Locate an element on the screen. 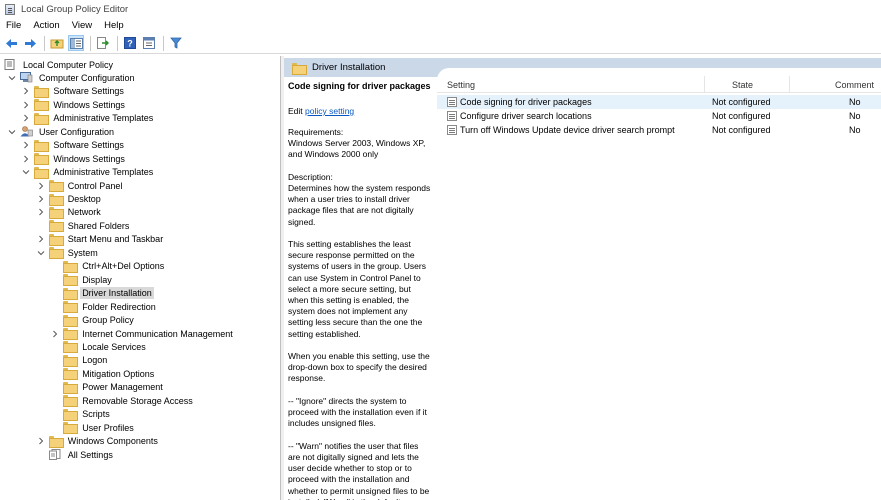 Image resolution: width=881 pixels, height=500 pixels. menu-file: File is located at coordinates (13, 25).